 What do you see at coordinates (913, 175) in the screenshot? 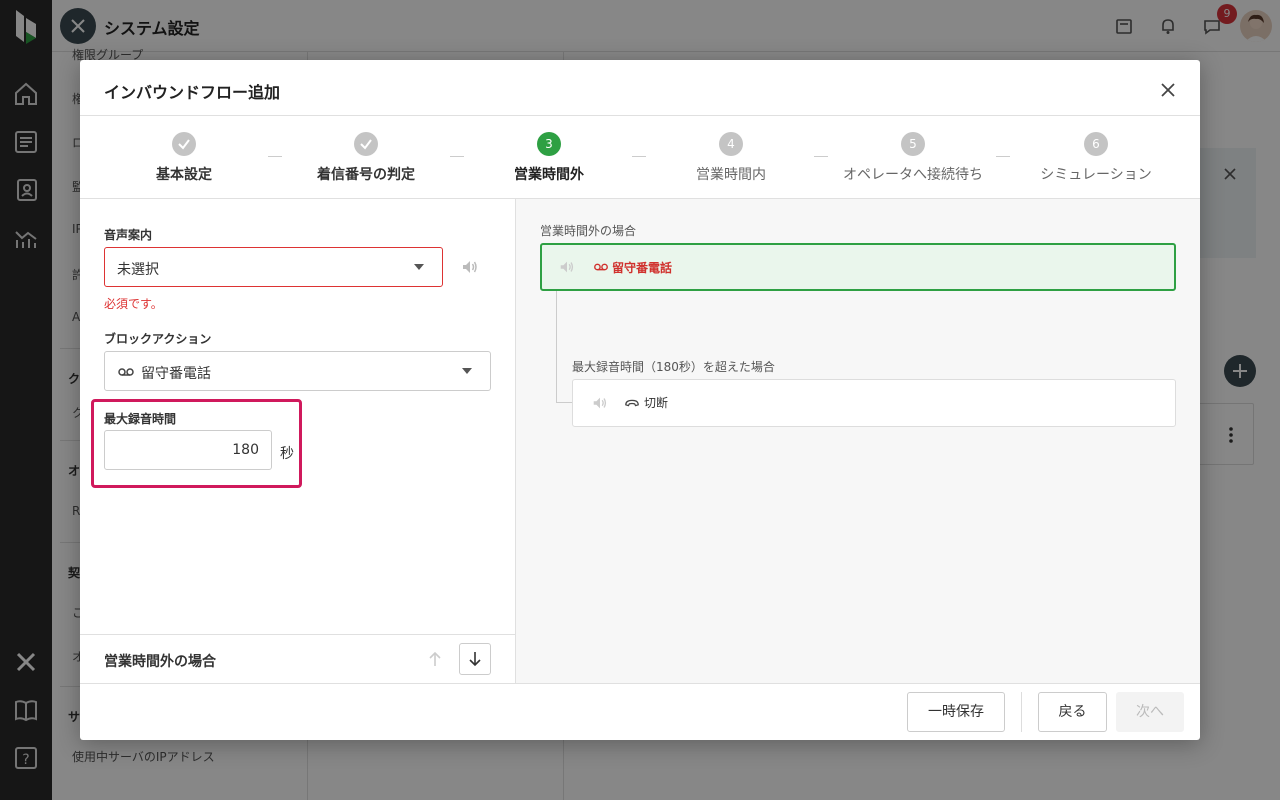
I see `step-label: オペレータへ接続待ち` at bounding box center [913, 175].